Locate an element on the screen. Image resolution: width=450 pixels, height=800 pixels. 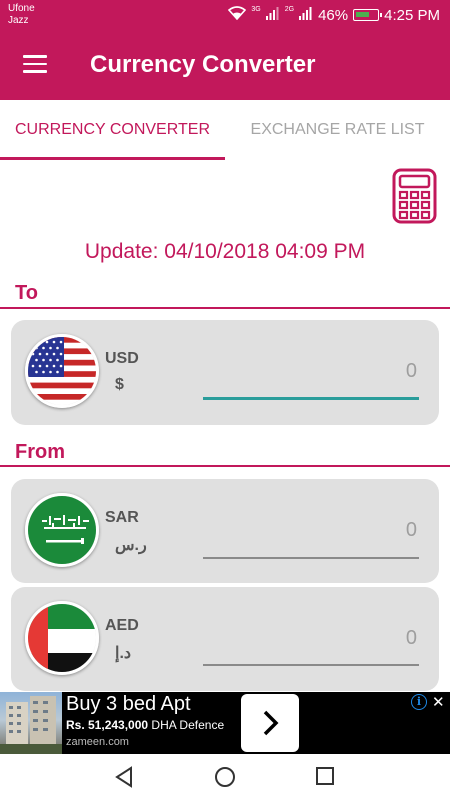
sar-amount-underline is located at coordinates (311, 558).